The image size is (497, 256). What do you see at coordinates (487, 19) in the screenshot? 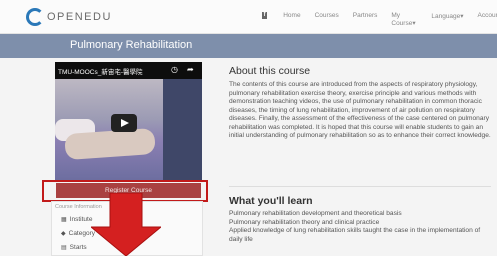
I see `nav-account: Account` at bounding box center [487, 19].